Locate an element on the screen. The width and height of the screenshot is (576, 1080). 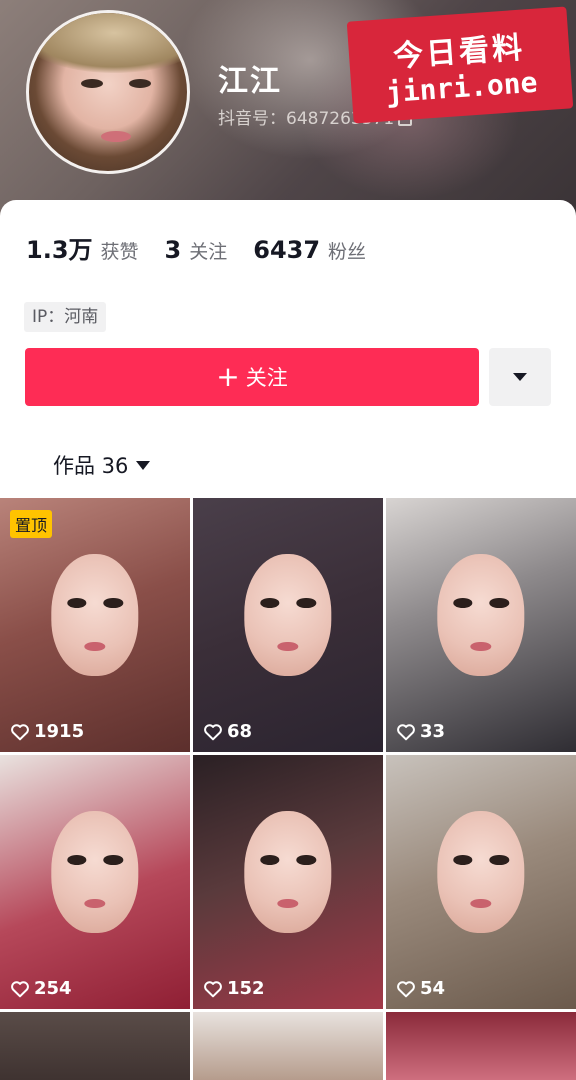
tab-works-label: 作品 36 is located at coordinates (91, 466).